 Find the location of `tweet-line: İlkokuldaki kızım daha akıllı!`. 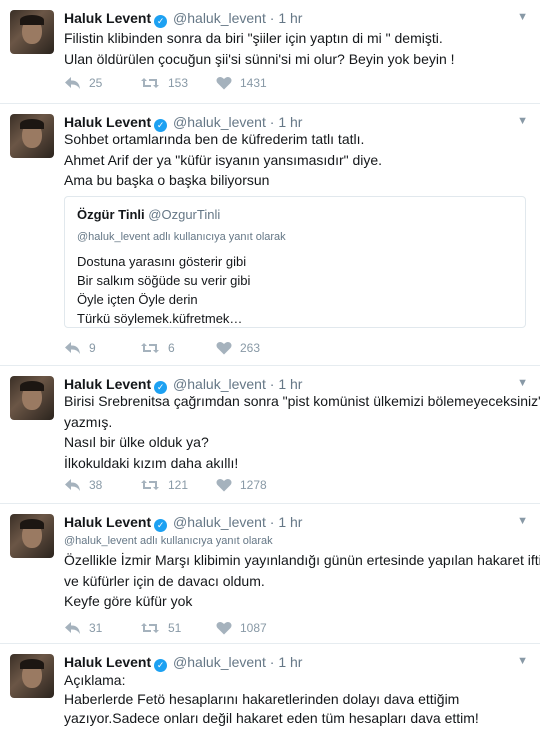

tweet-line: İlkokuldaki kızım daha akıllı! is located at coordinates (151, 462).